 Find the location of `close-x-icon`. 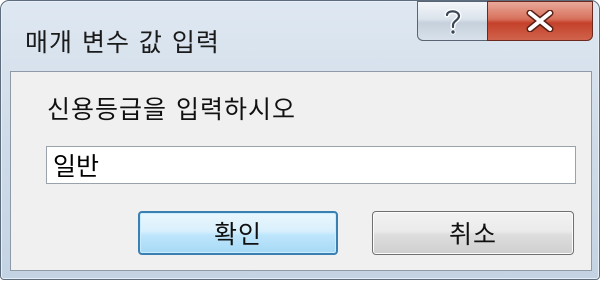

close-x-icon is located at coordinates (540, 21).